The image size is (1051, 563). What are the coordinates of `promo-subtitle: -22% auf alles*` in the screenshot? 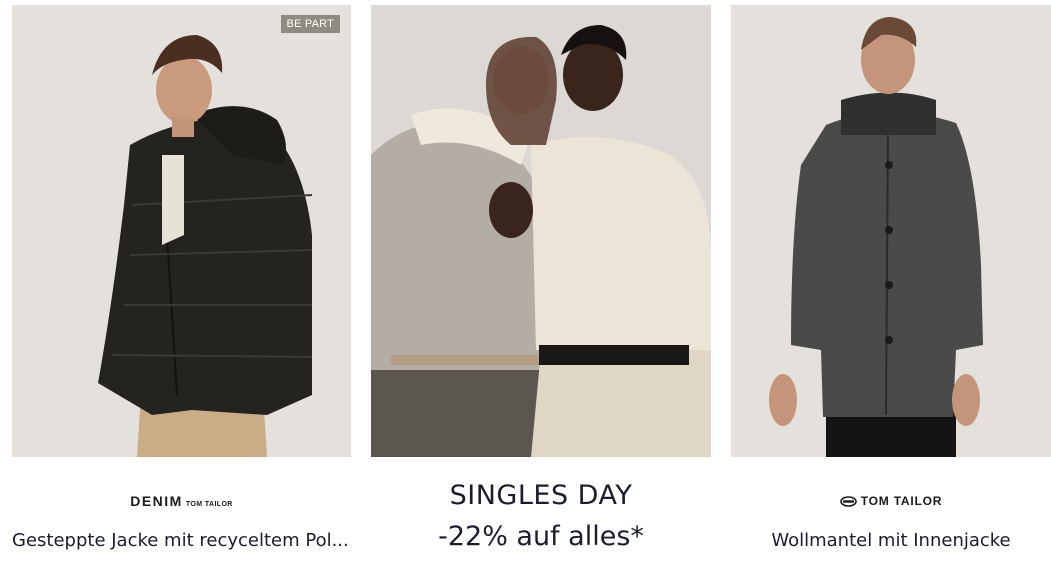 It's located at (541, 536).